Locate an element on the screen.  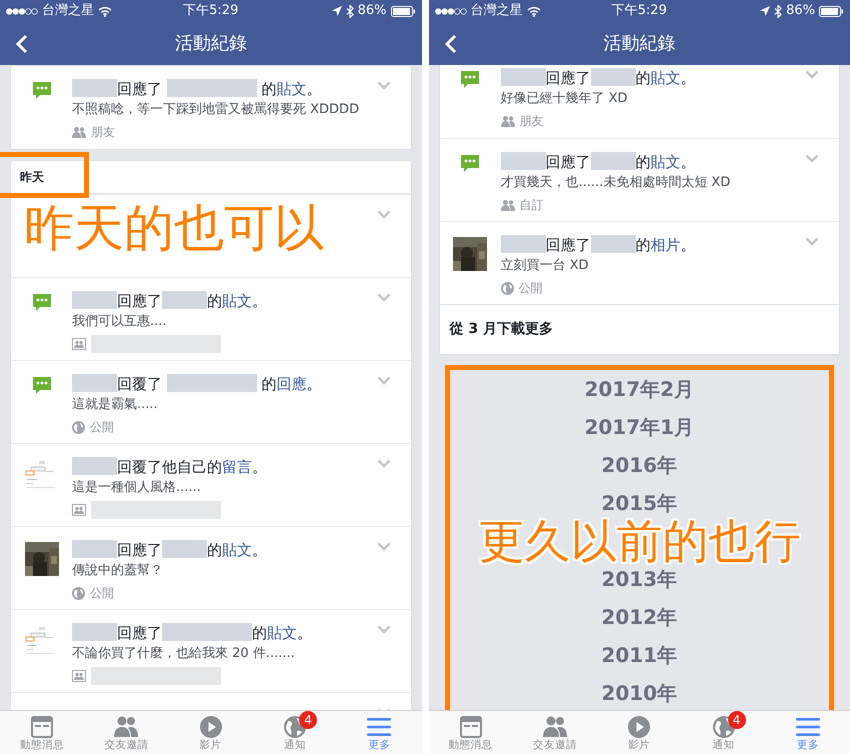
year-link: 2016年 is located at coordinates (639, 465).